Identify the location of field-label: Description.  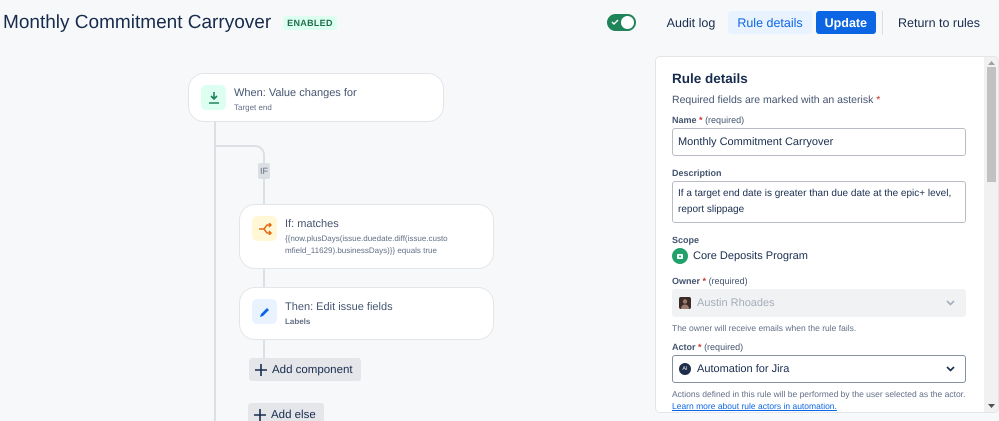
(697, 173).